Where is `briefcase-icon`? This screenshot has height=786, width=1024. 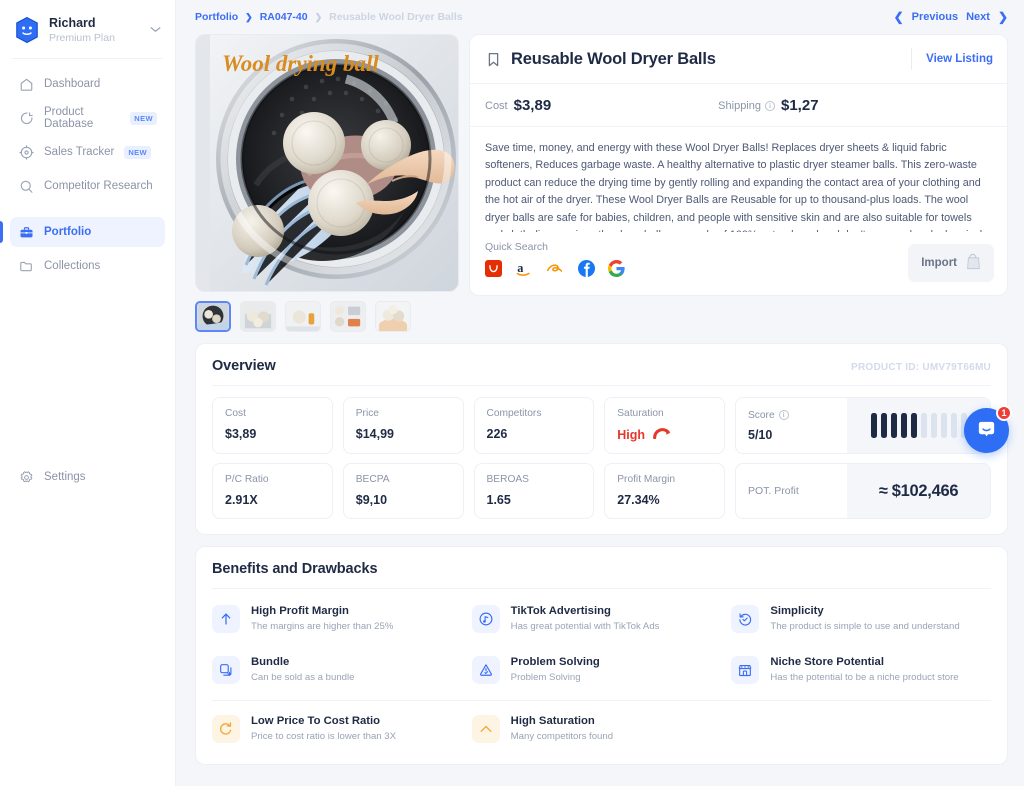
briefcase-icon is located at coordinates (26, 232).